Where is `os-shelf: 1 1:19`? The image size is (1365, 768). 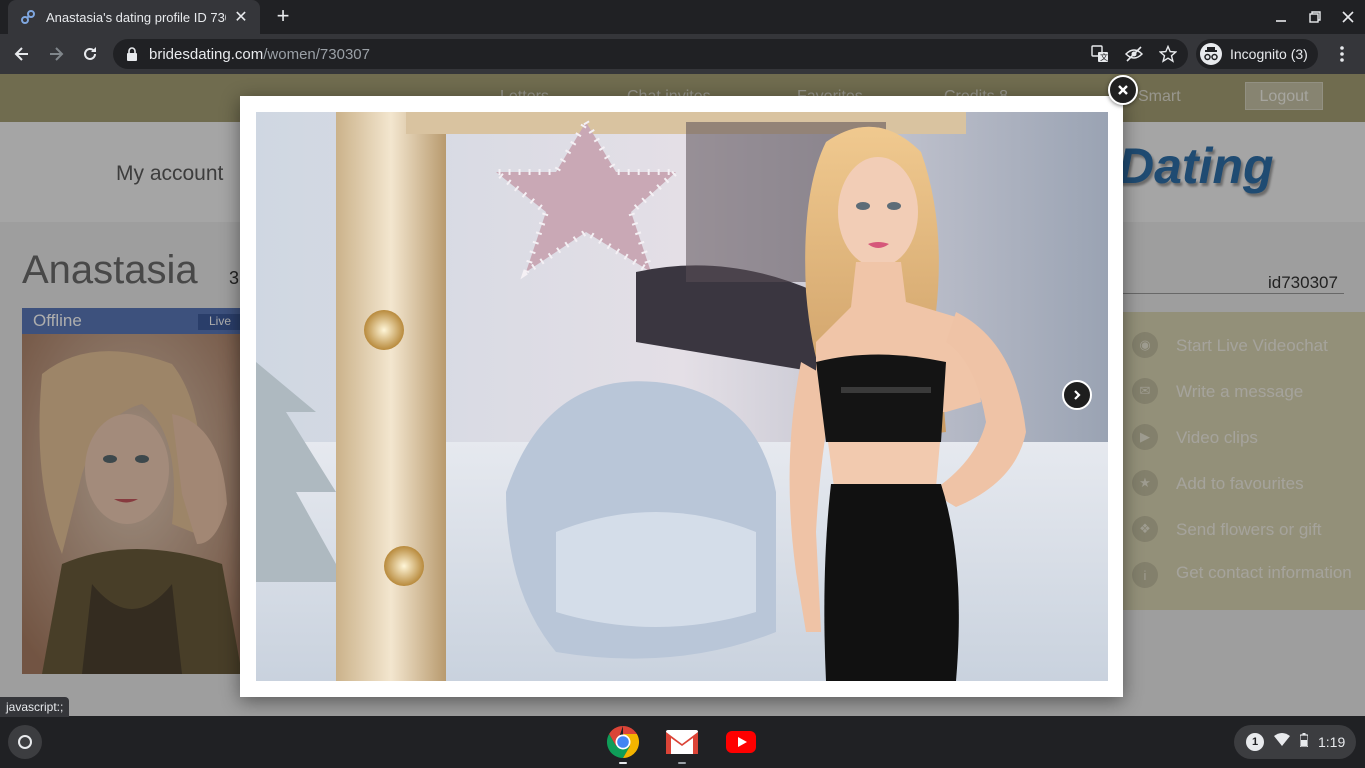 os-shelf: 1 1:19 is located at coordinates (682, 742).